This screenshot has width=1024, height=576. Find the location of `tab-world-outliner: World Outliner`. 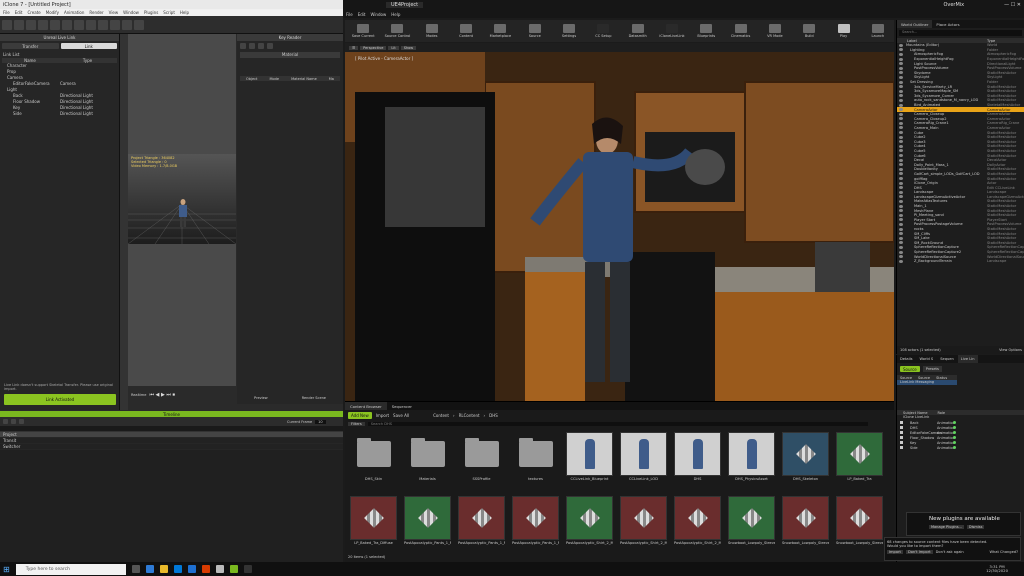

tab-world-outliner: World Outliner is located at coordinates (915, 24).